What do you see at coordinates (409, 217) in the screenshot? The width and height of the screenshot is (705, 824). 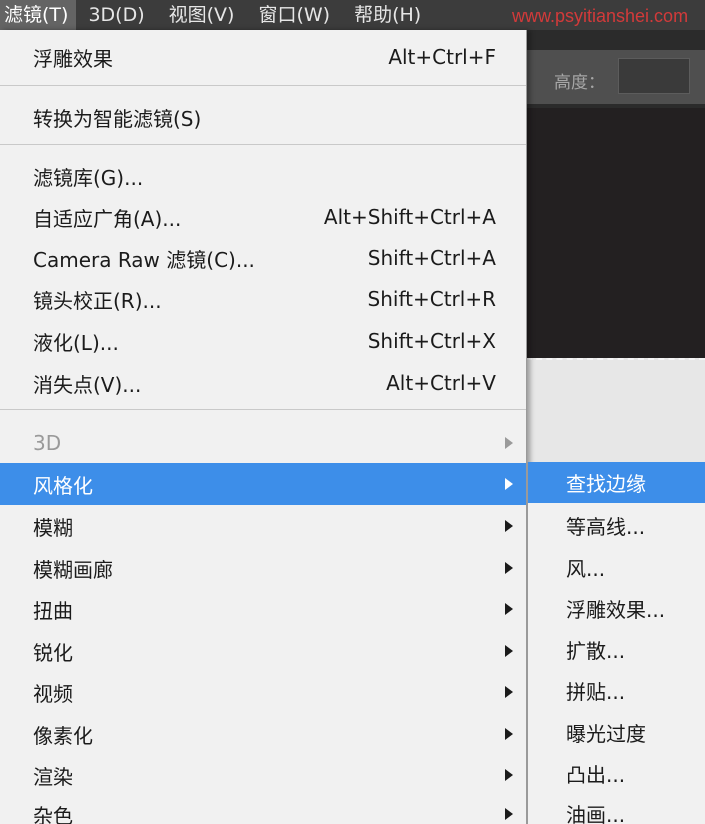 I see `menu-item-shortcut: Alt+Shift+Ctrl+A` at bounding box center [409, 217].